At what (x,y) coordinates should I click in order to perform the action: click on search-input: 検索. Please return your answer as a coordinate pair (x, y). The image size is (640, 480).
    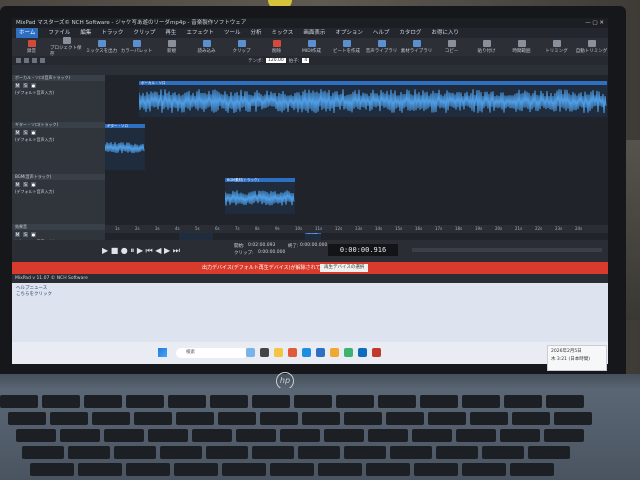
    Looking at the image, I should click on (212, 353).